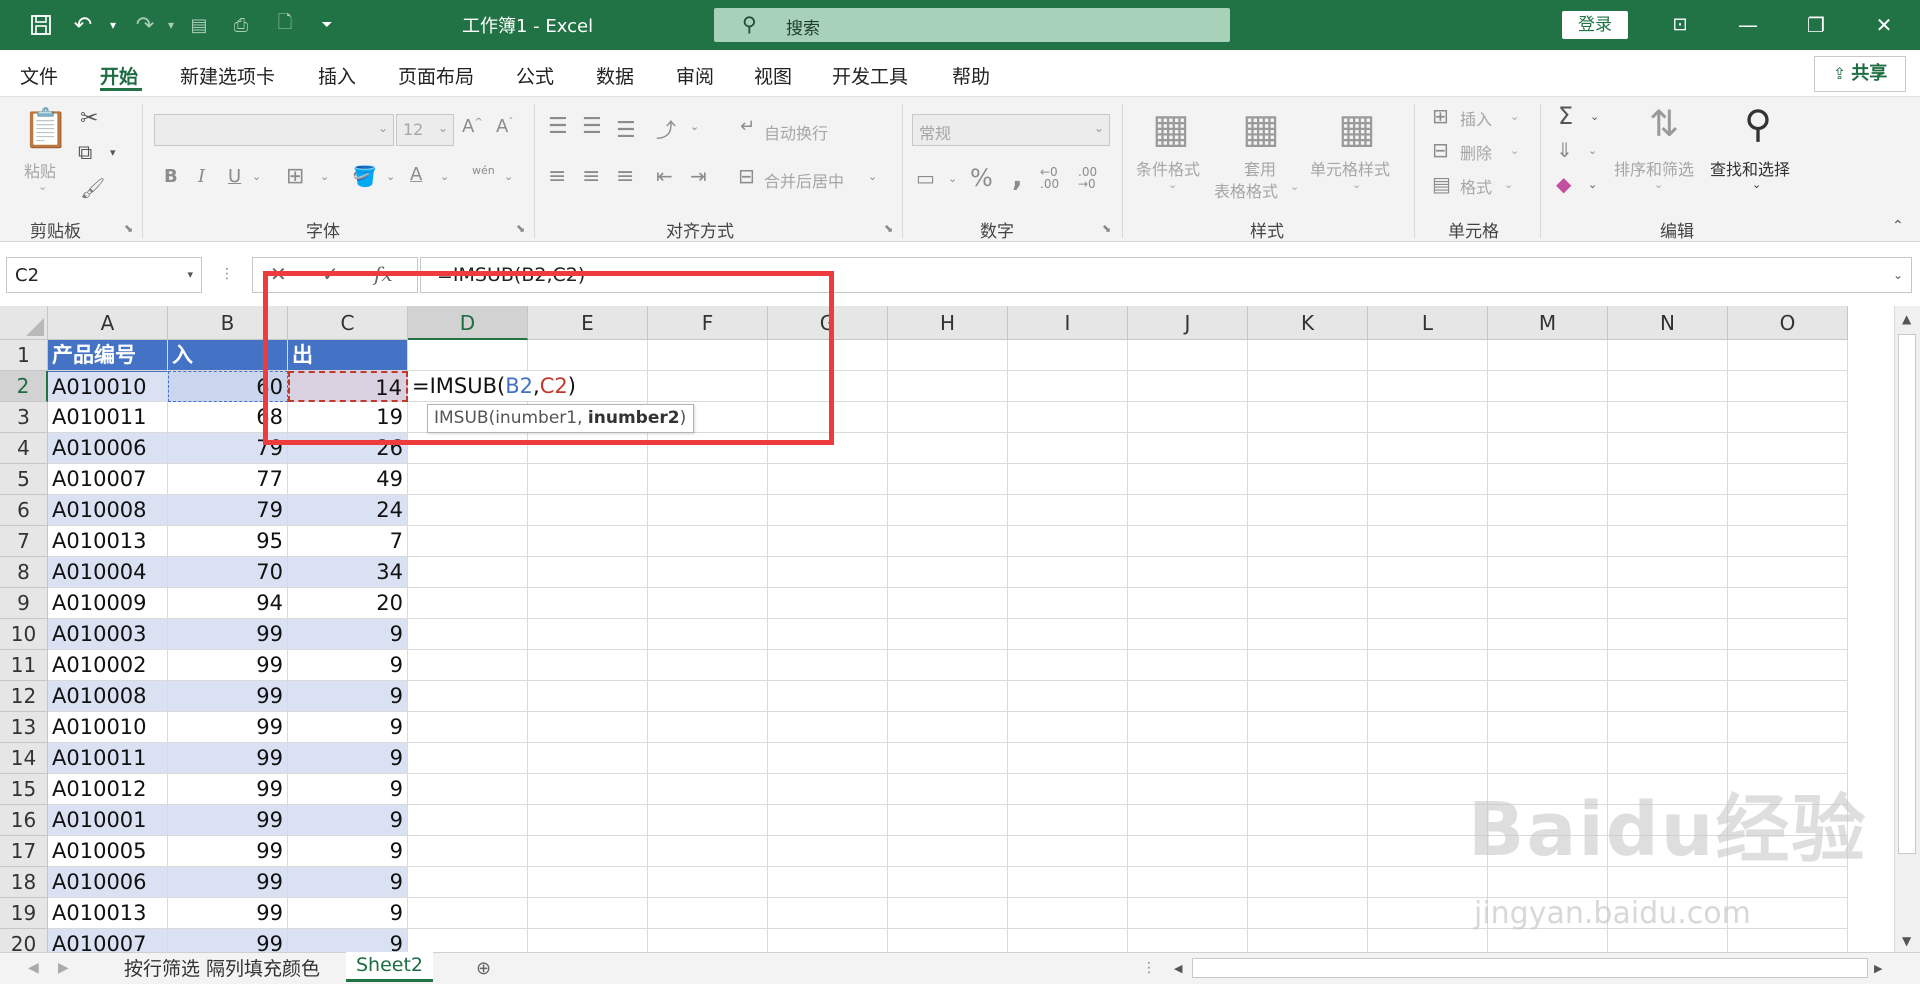 Image resolution: width=1920 pixels, height=984 pixels. I want to click on next-sheet-icon: ▶, so click(63, 968).